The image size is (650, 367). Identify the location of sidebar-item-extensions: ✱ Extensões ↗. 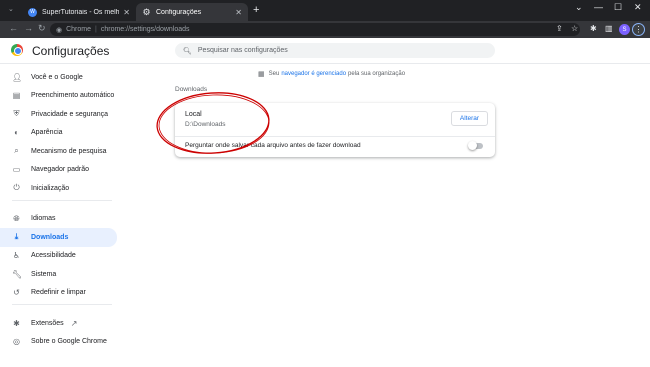
(60, 323).